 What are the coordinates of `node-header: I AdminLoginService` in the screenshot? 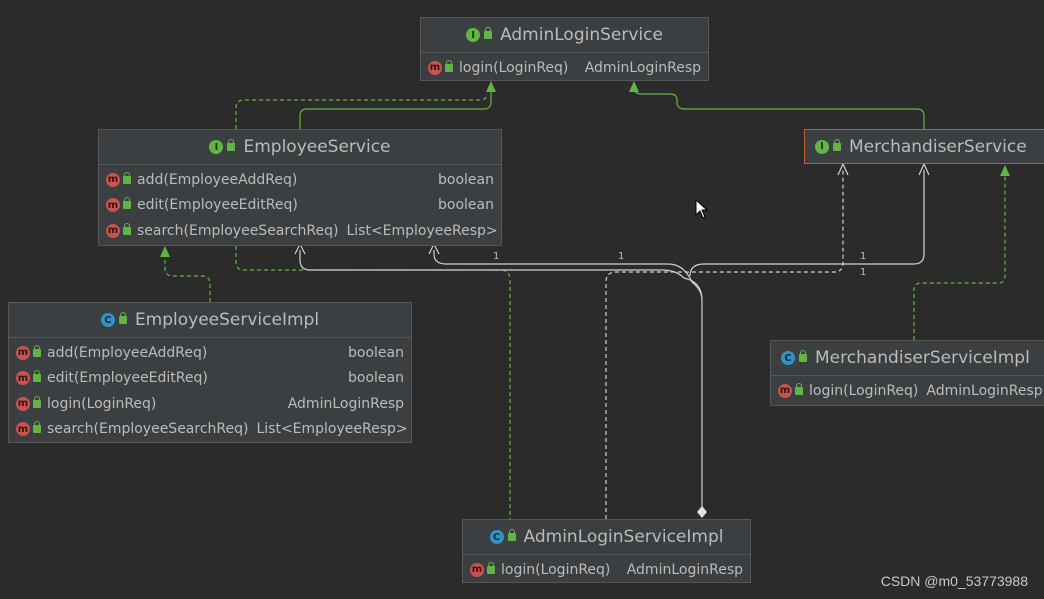 It's located at (564, 35).